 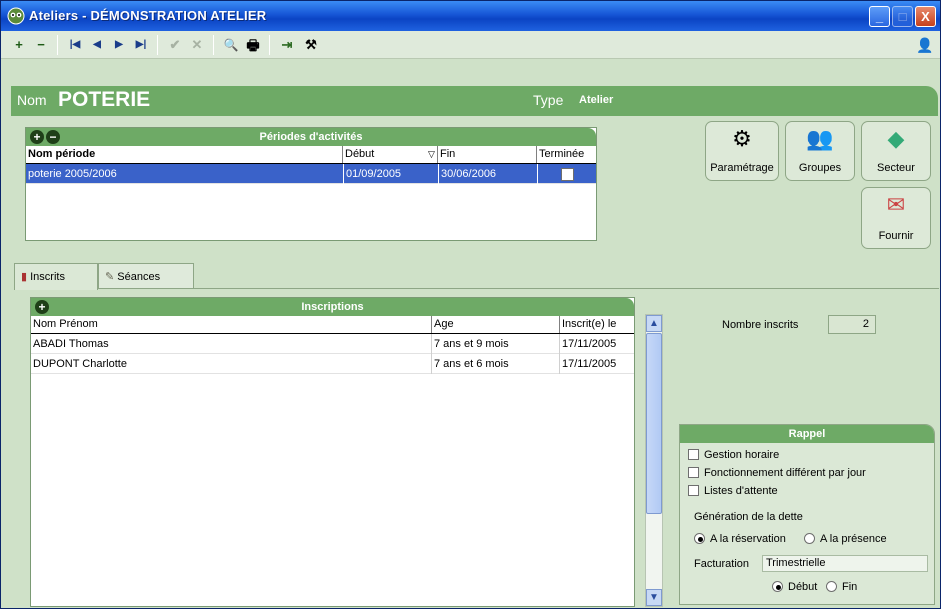 I want to click on tab-inscrits-label: Inscrits, so click(x=47, y=277).